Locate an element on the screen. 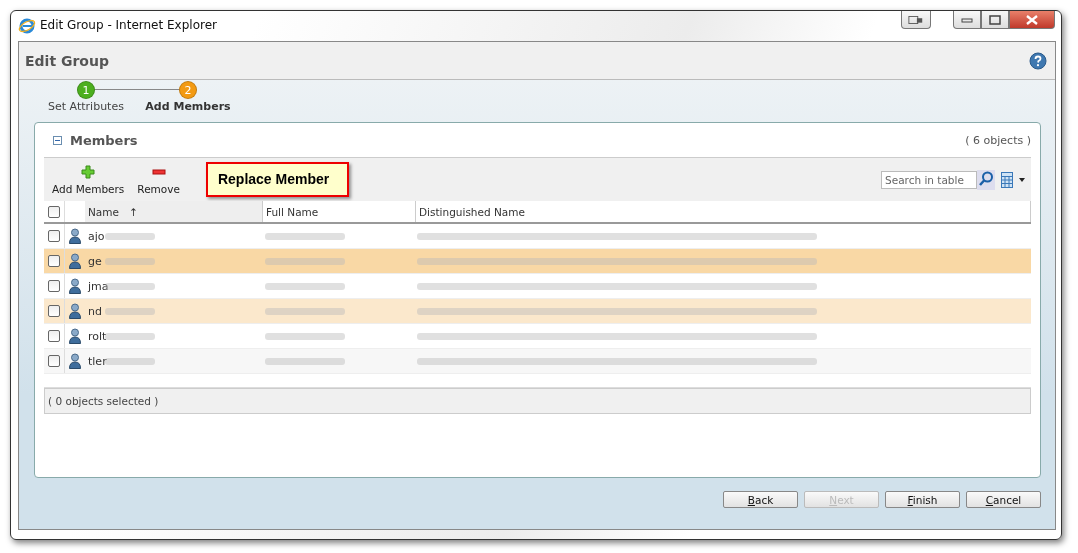 This screenshot has height=553, width=1078. window-title: Edit Group - Internet Explorer is located at coordinates (128, 25).